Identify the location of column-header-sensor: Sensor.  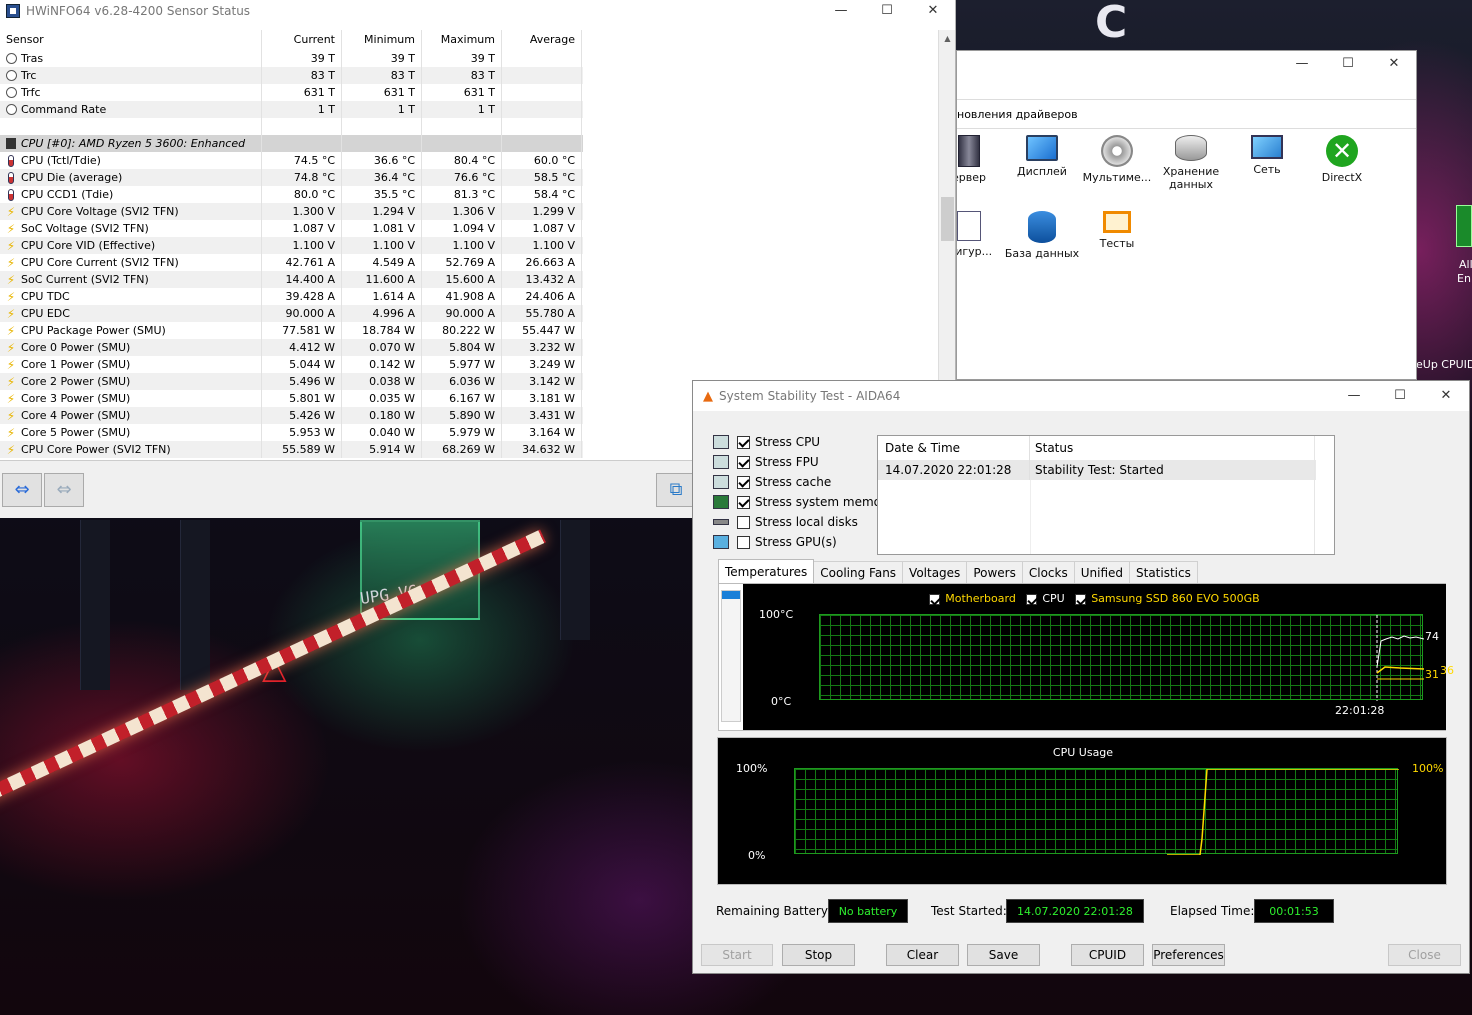
(131, 40).